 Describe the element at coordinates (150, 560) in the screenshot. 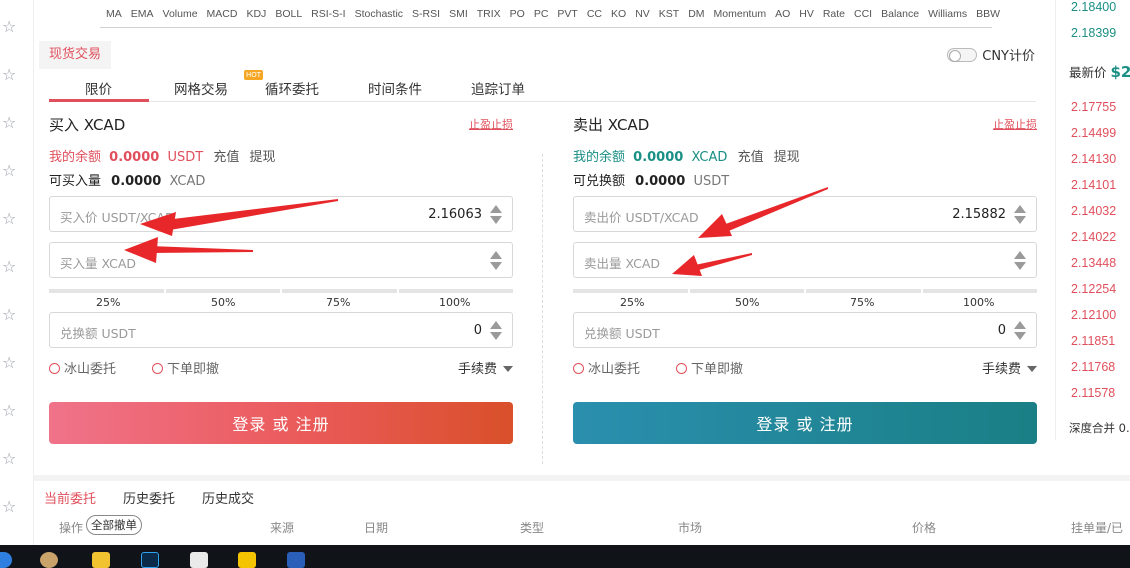

I see `photoshop-icon` at that location.